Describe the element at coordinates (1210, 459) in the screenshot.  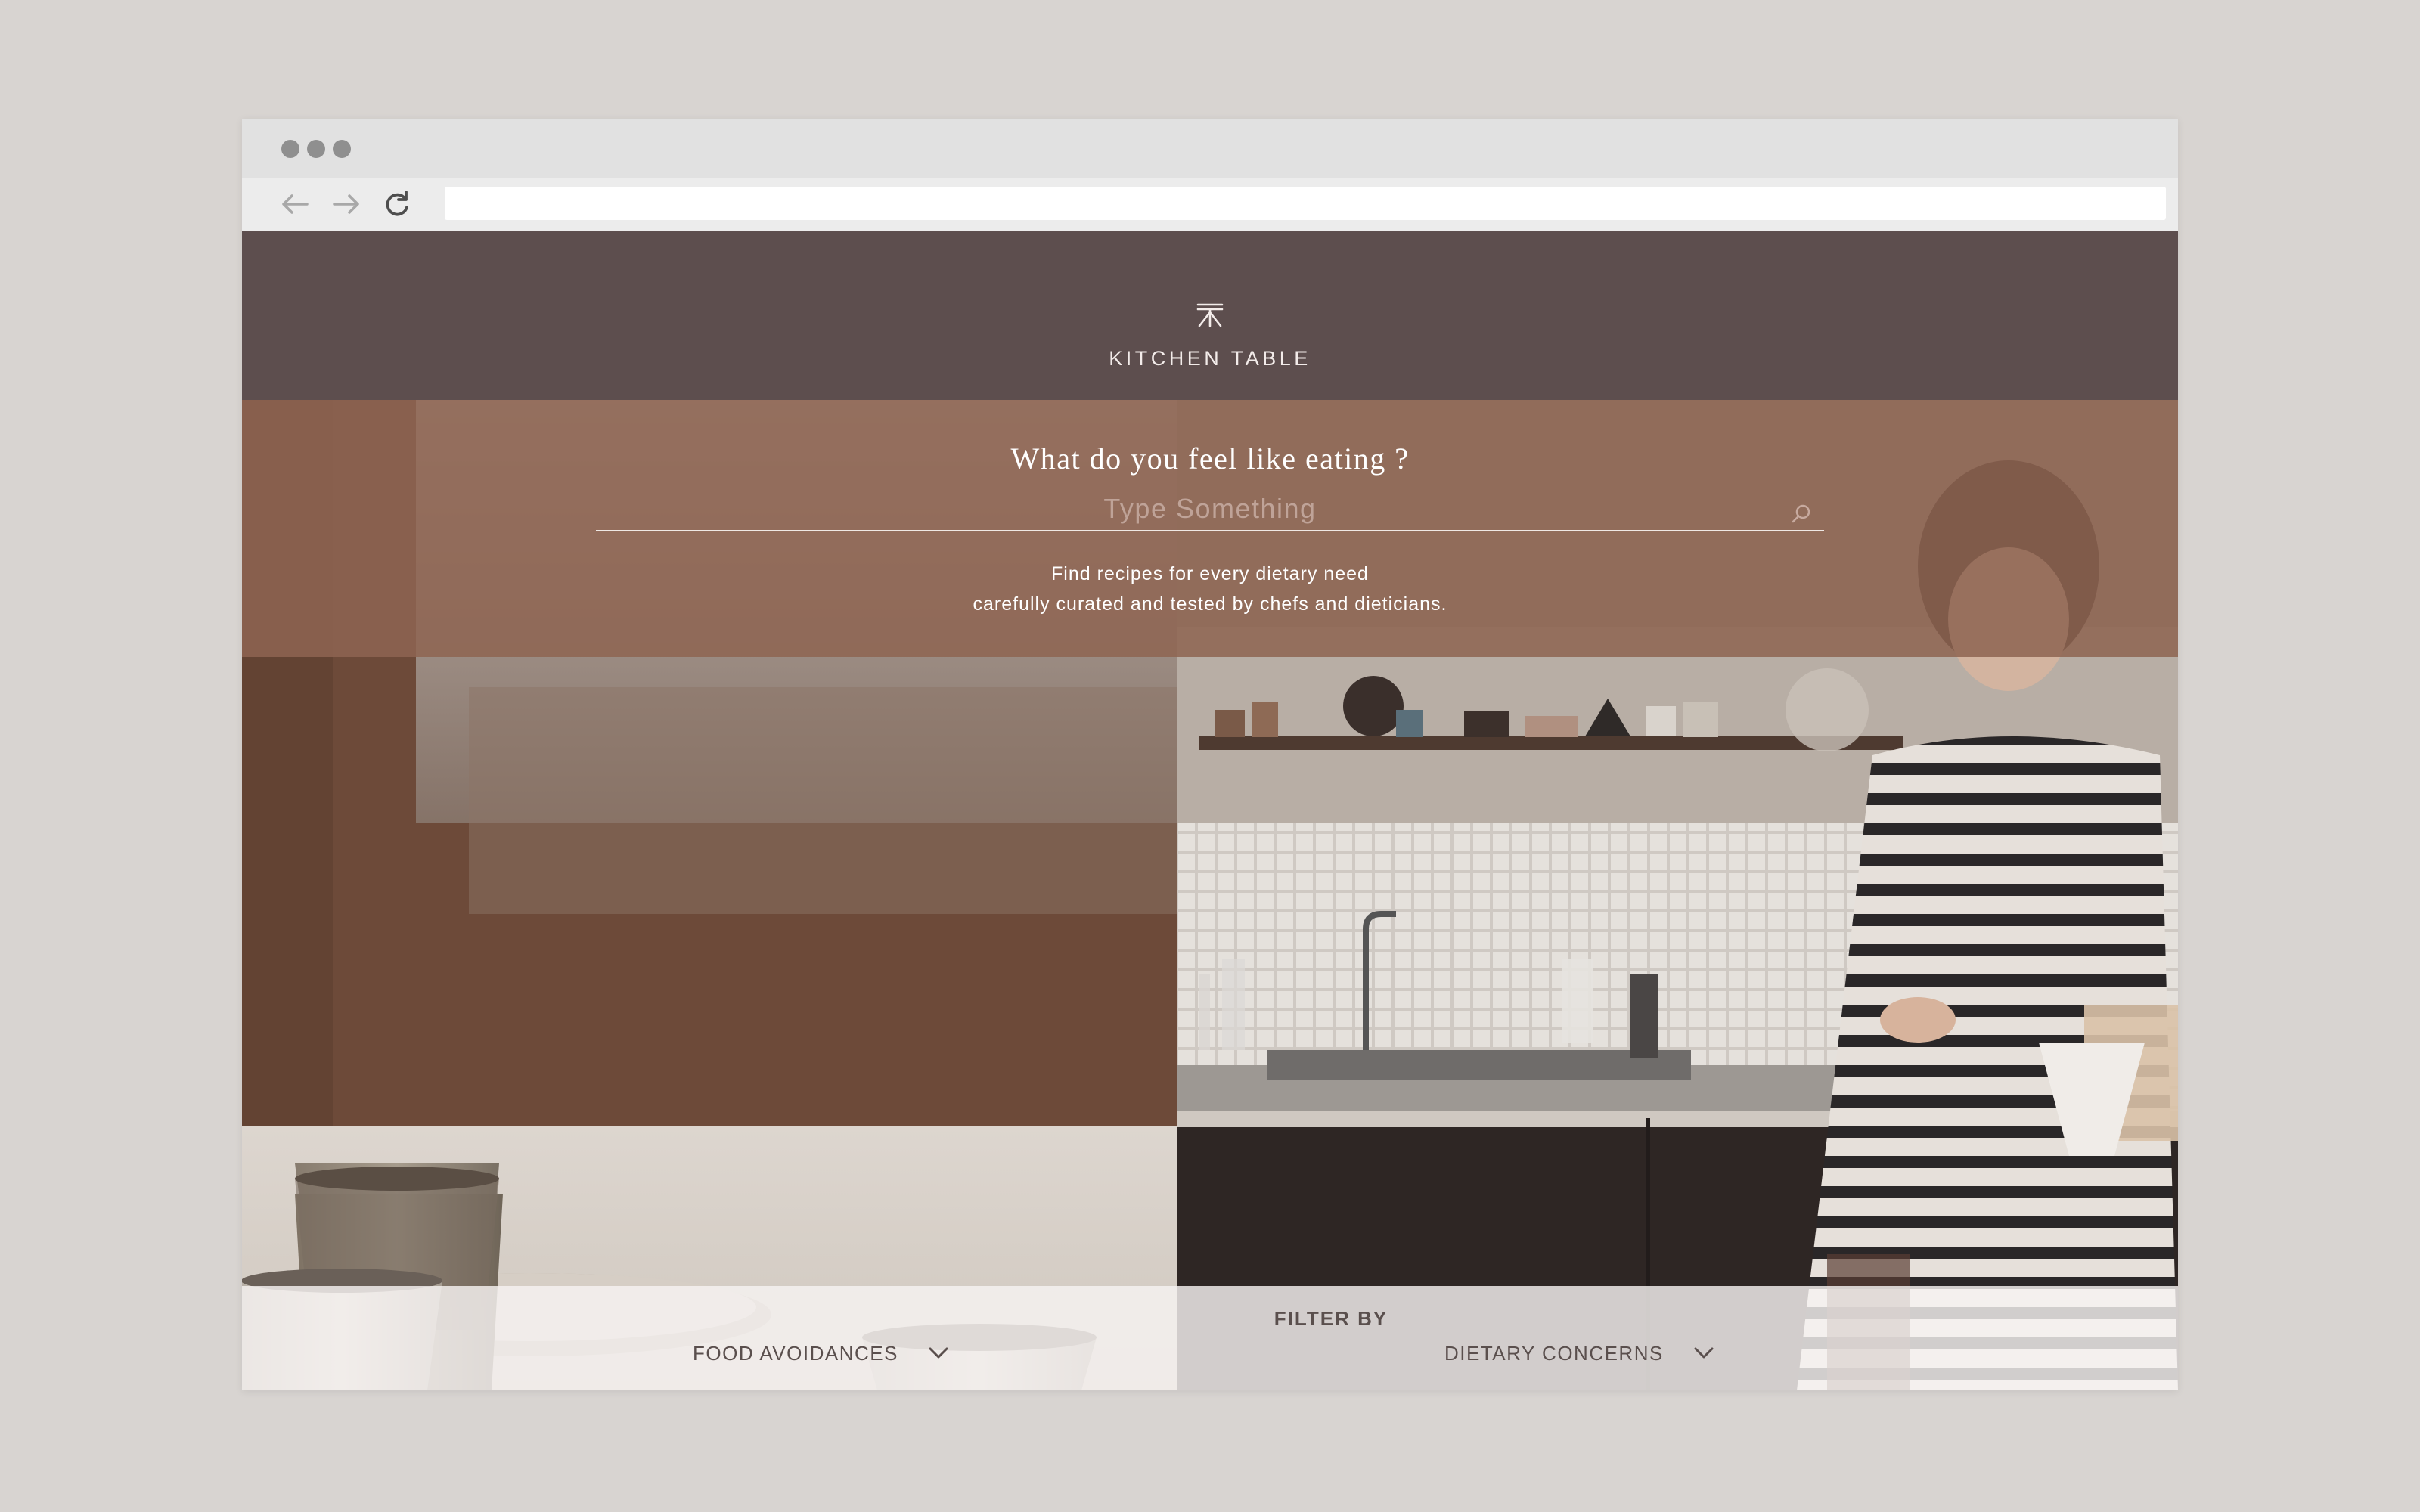
I see `hero-question: What do you feel like eating ?` at that location.